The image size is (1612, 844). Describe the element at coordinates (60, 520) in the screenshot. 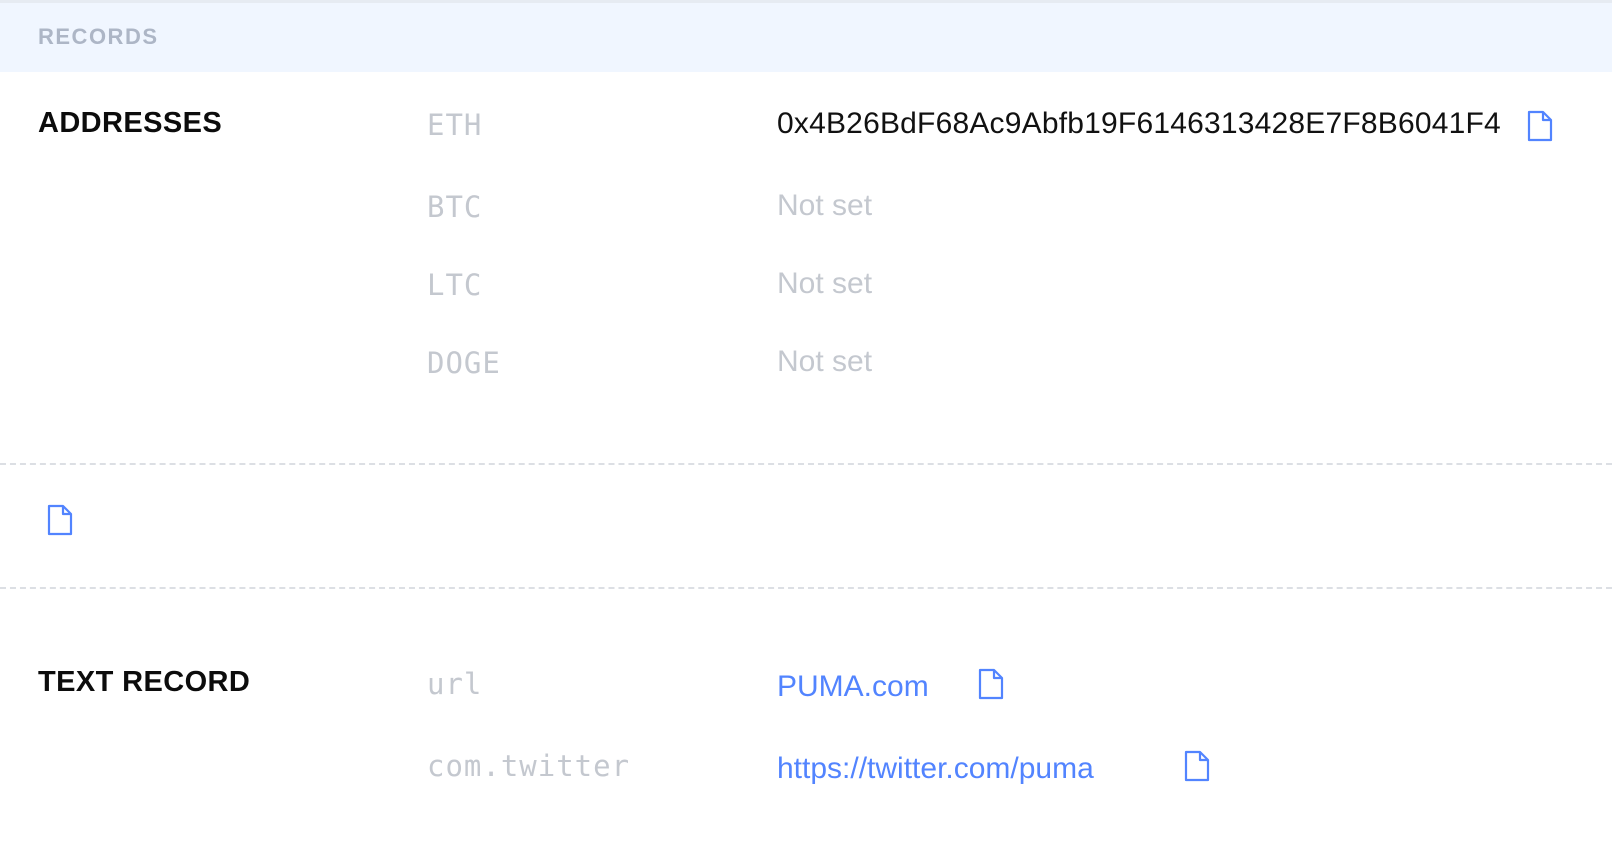

I see `file-copy-icon` at that location.